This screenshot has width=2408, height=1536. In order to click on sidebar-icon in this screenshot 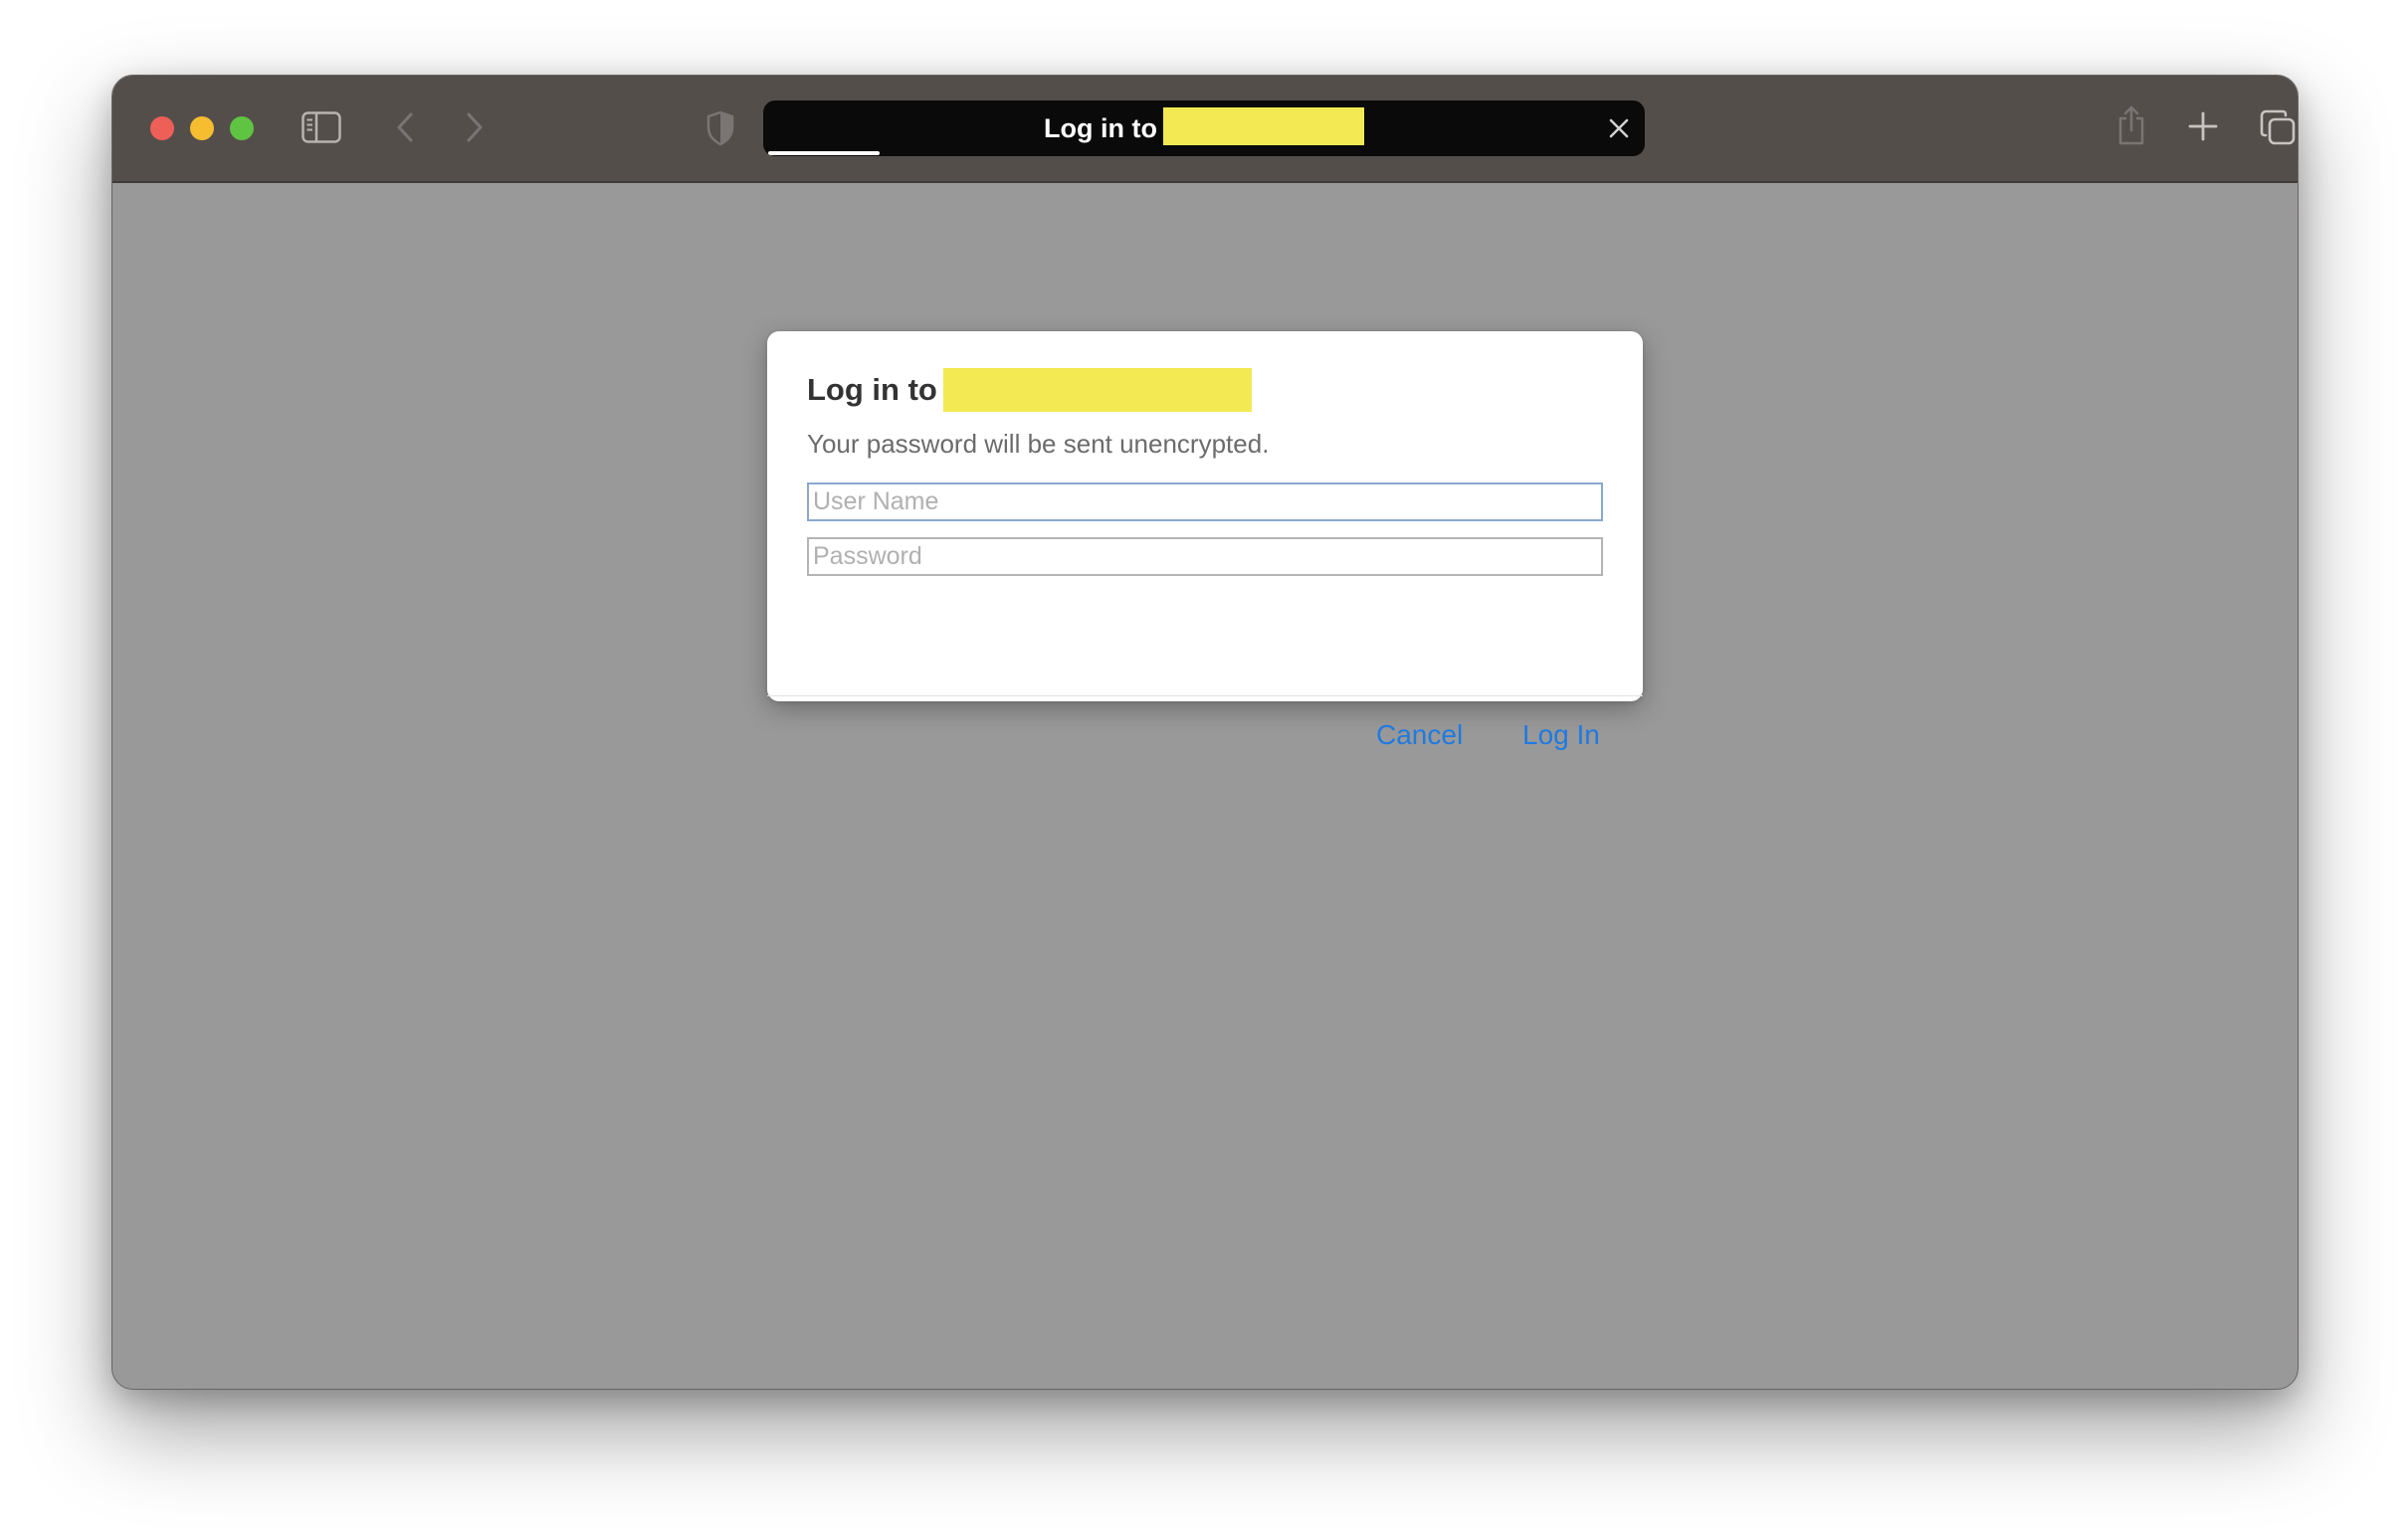, I will do `click(321, 127)`.